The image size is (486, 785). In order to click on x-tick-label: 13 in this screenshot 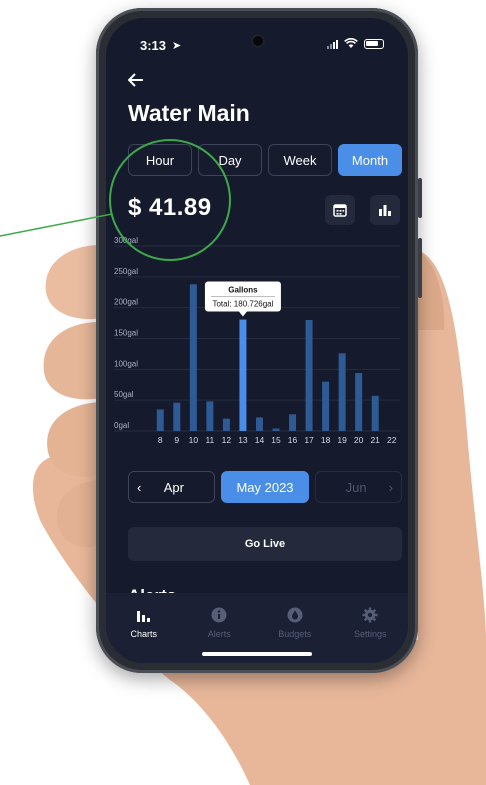, I will do `click(243, 440)`.